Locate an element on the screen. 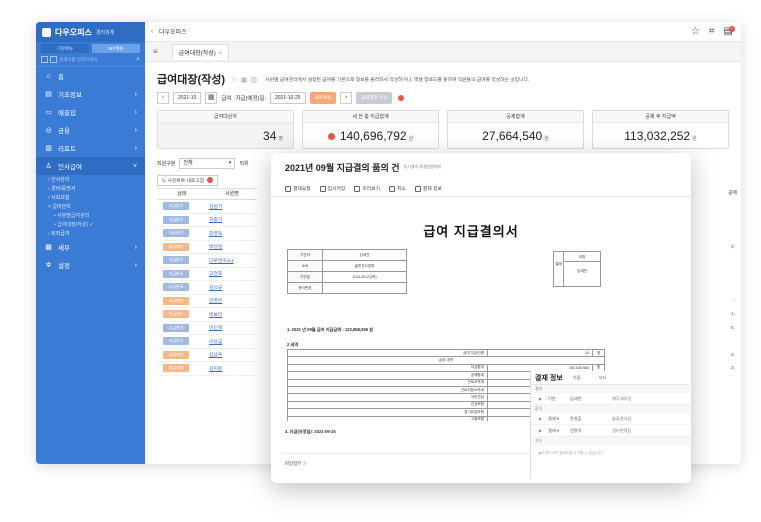 This screenshot has height=522, width=761. sidebar-sub-hr: › 인사관리 is located at coordinates (90, 179).